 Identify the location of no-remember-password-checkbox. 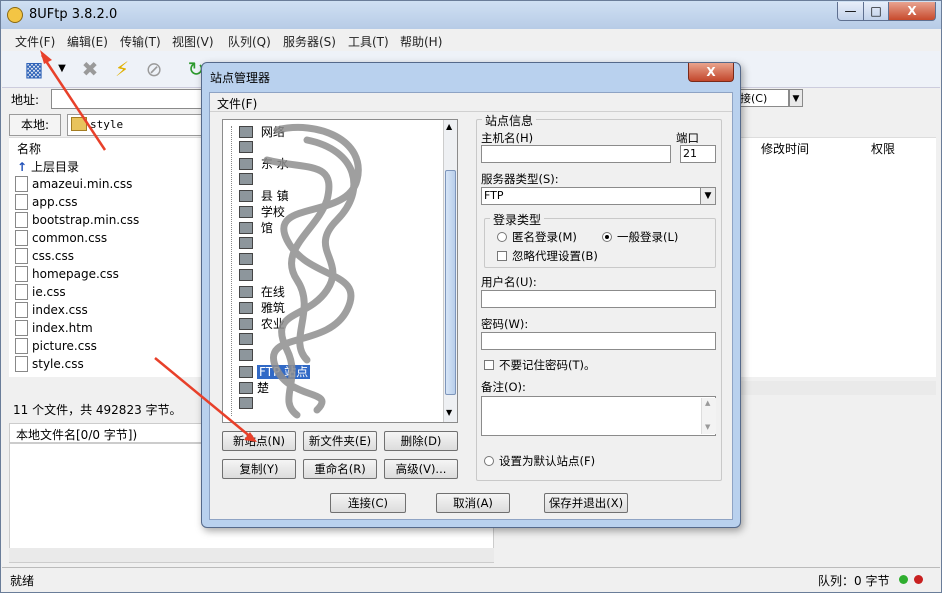
(489, 365).